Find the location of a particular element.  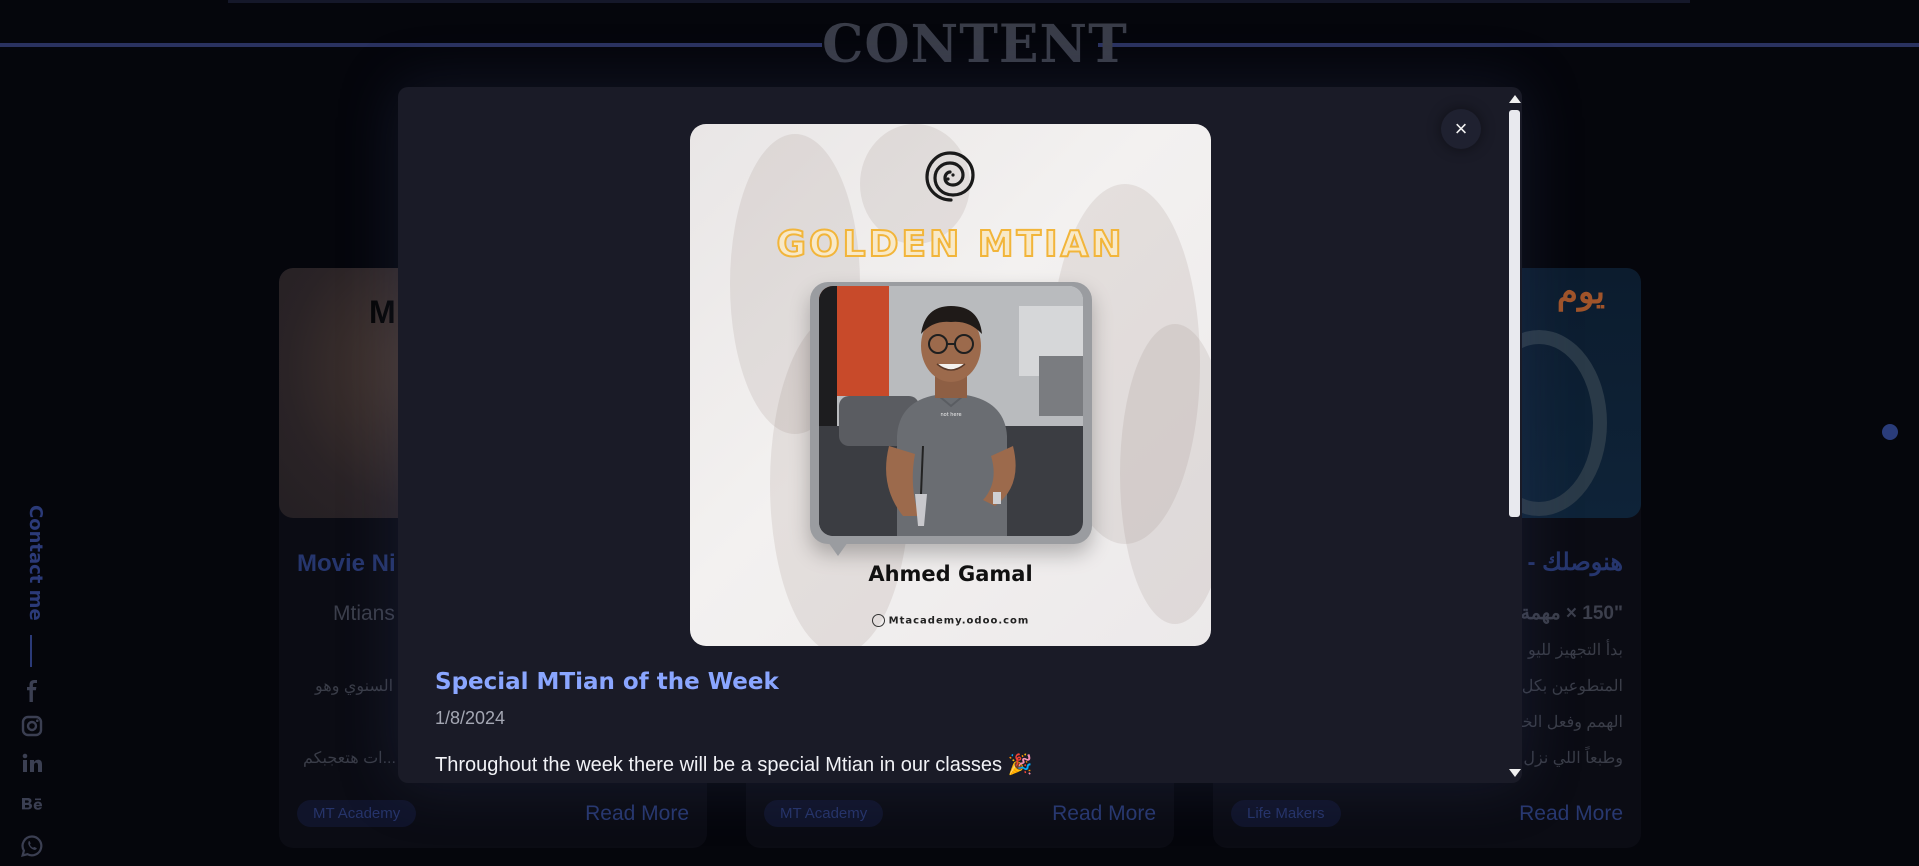

section-title: CONTENT is located at coordinates (975, 45).